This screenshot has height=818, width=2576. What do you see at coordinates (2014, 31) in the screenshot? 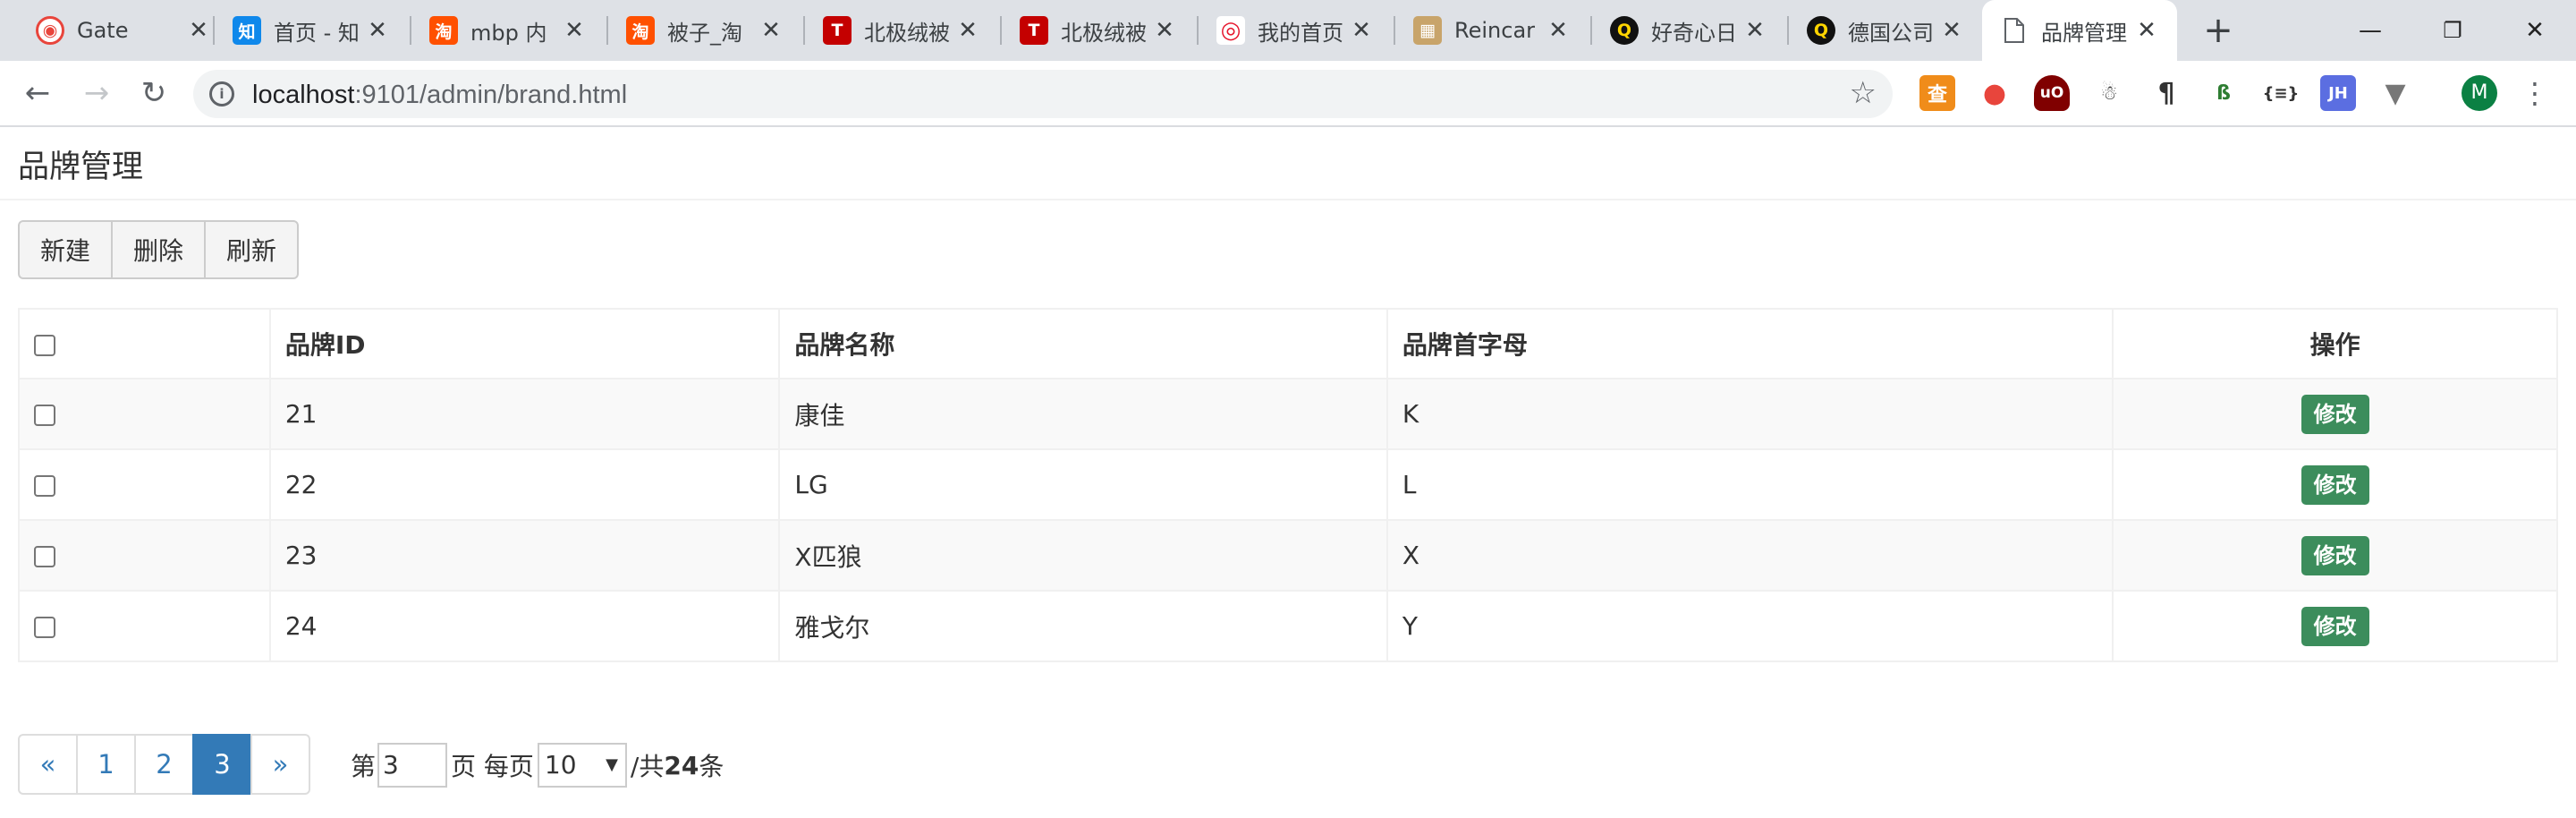
I see `document-icon` at bounding box center [2014, 31].